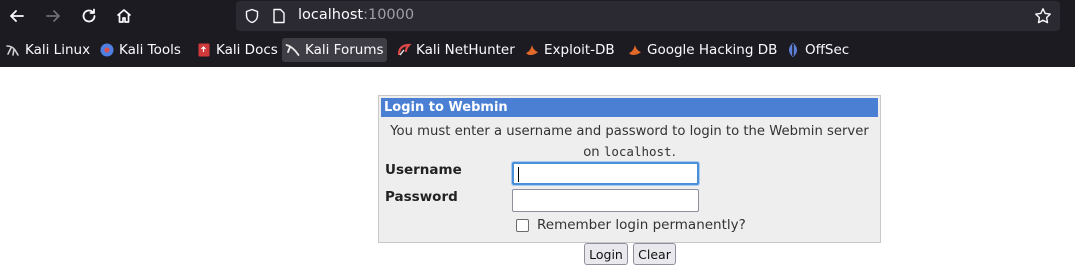  I want to click on bookmark-kali-forums: Kali Forums, so click(334, 50).